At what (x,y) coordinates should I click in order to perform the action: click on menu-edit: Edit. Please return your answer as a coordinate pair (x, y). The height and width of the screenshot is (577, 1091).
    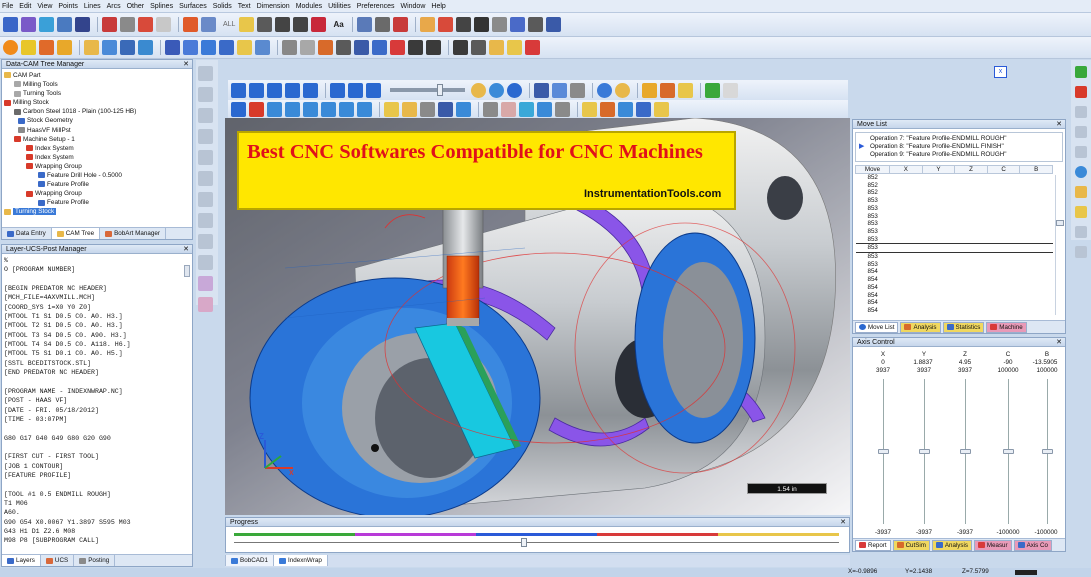
    Looking at the image, I should click on (25, 6).